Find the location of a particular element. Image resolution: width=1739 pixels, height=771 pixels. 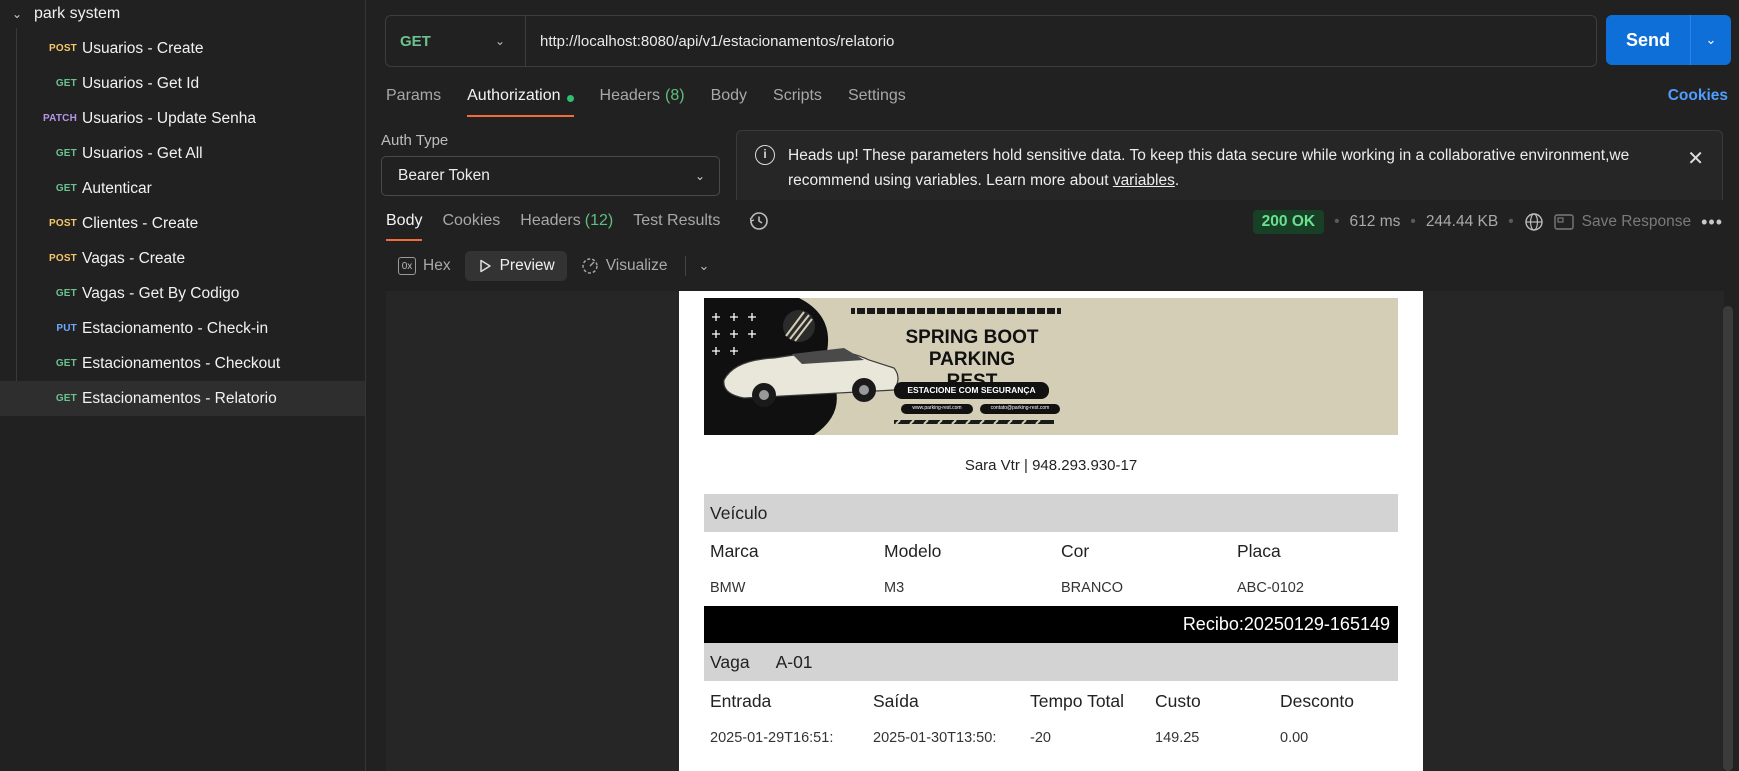

scrollbar is located at coordinates (1728, 538).